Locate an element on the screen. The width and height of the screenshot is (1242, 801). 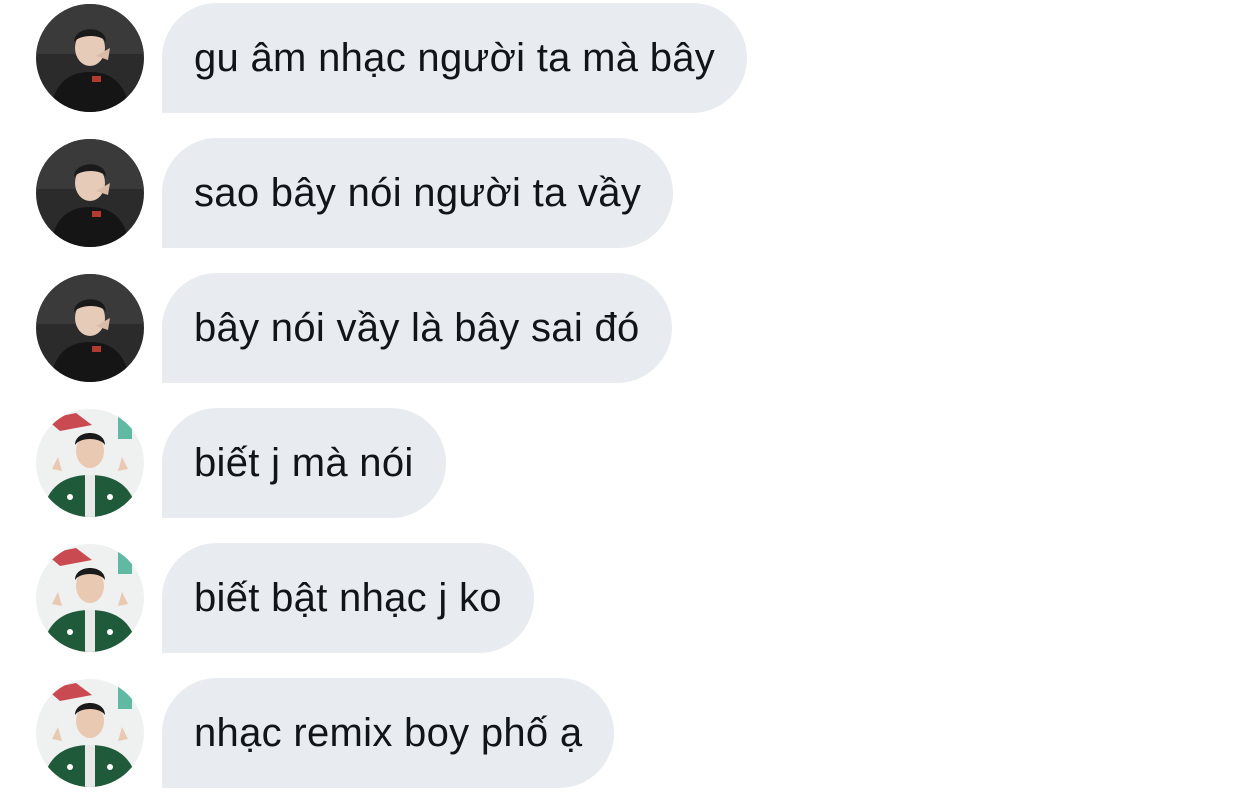
message-bubble: nhạc remix boy phố ạ is located at coordinates (388, 733).